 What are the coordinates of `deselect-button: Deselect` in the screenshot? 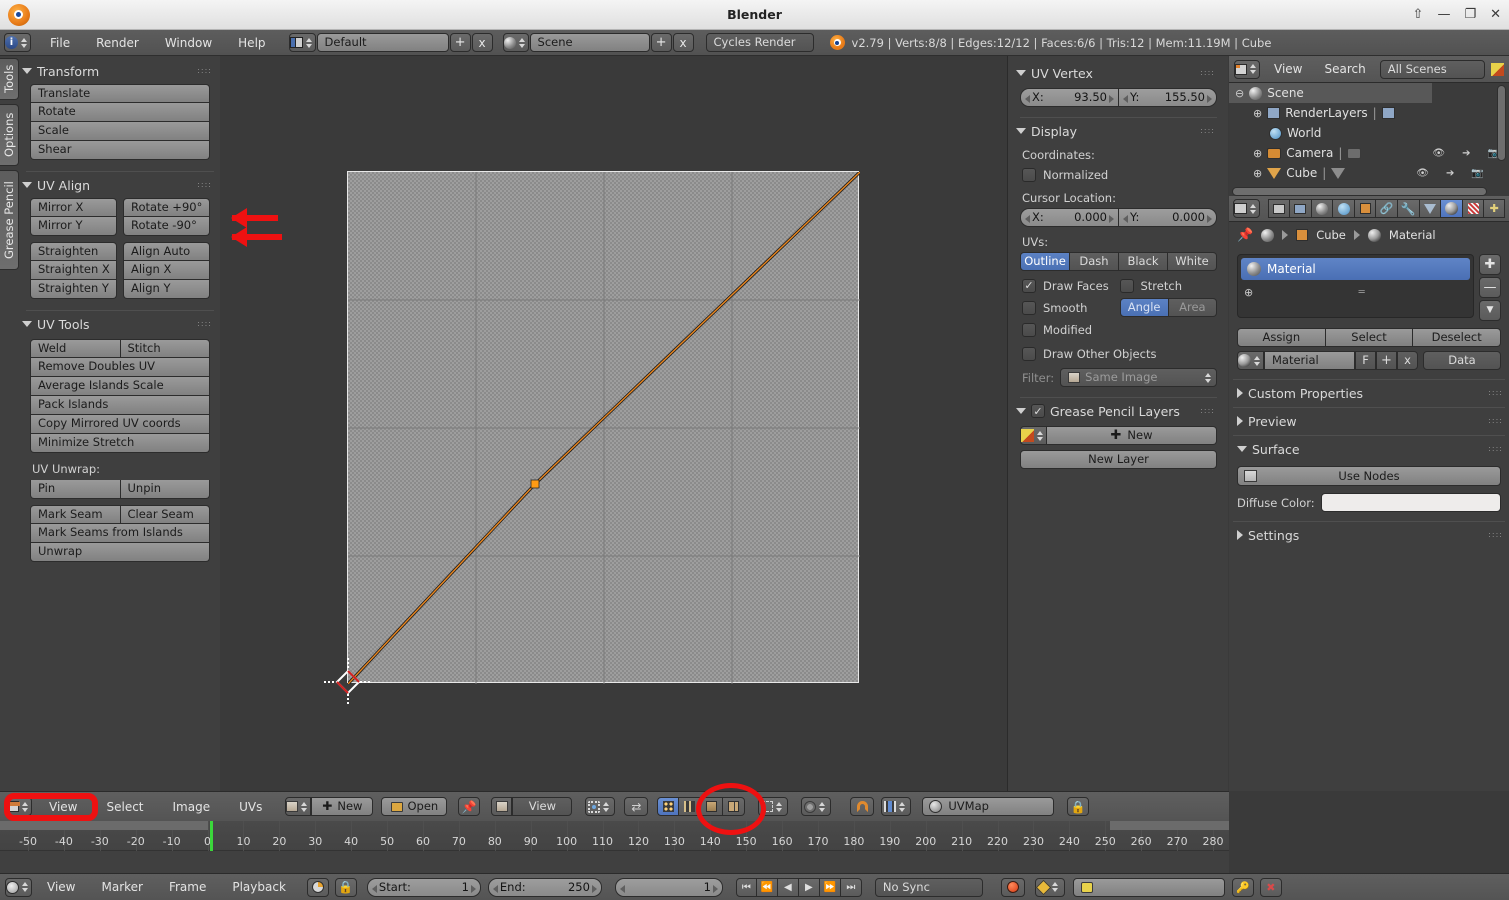 It's located at (1457, 337).